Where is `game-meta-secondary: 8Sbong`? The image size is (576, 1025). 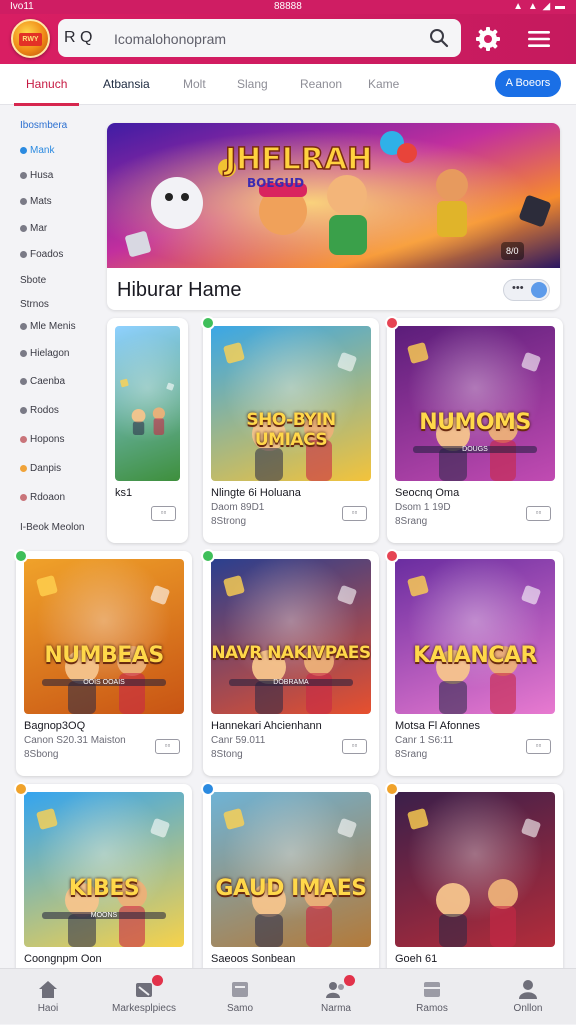 game-meta-secondary: 8Sbong is located at coordinates (41, 754).